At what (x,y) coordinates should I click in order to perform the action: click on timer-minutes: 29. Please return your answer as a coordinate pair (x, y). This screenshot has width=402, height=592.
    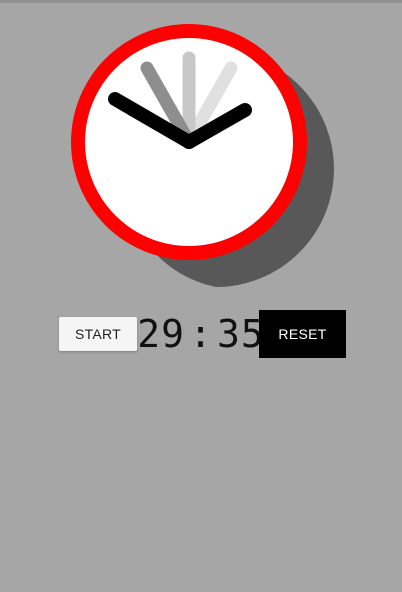
    Looking at the image, I should click on (161, 334).